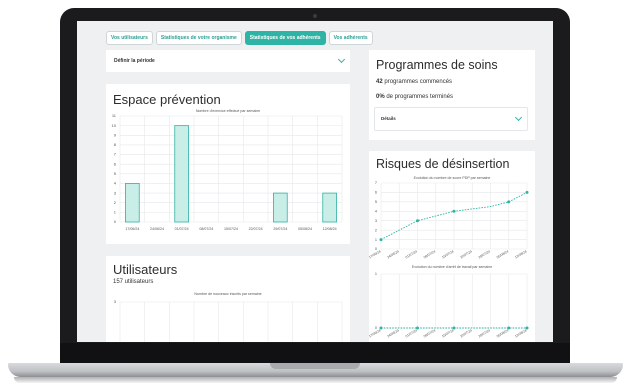 Image resolution: width=631 pixels, height=392 pixels. I want to click on laptop-notch, so click(315, 366).